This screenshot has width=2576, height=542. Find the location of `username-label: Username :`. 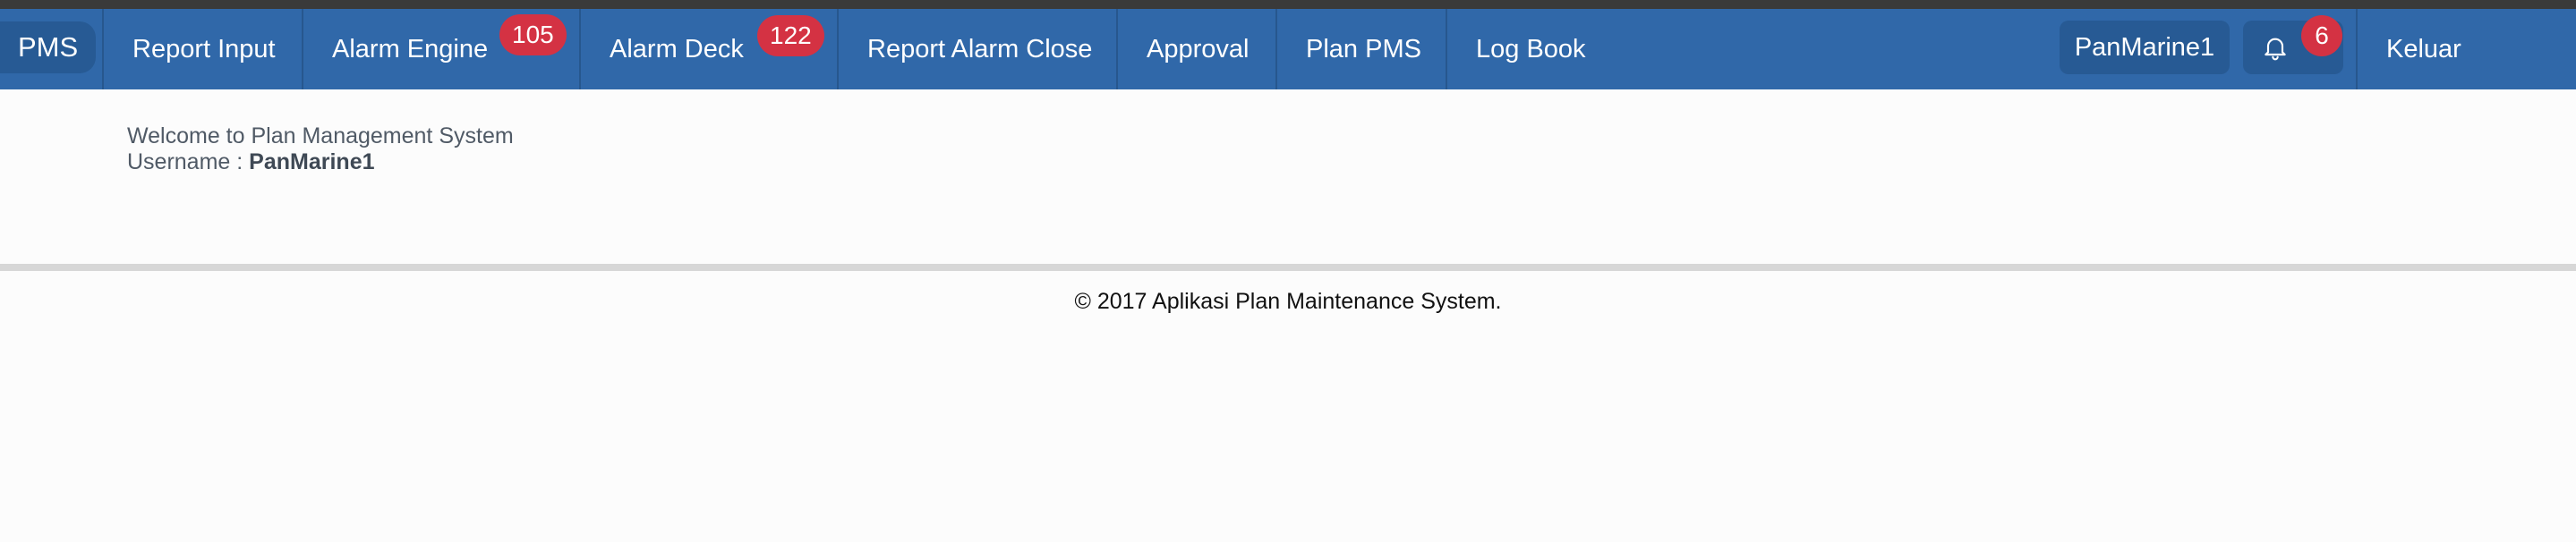

username-label: Username : is located at coordinates (188, 161).